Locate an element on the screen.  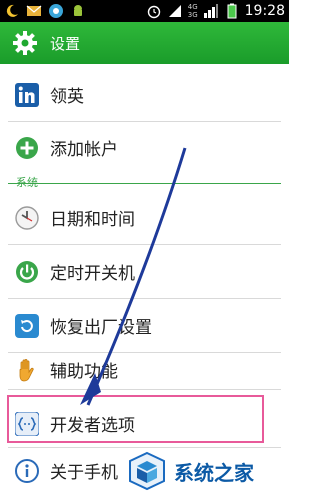
watermark: 系统之家 is located at coordinates (204, 471).